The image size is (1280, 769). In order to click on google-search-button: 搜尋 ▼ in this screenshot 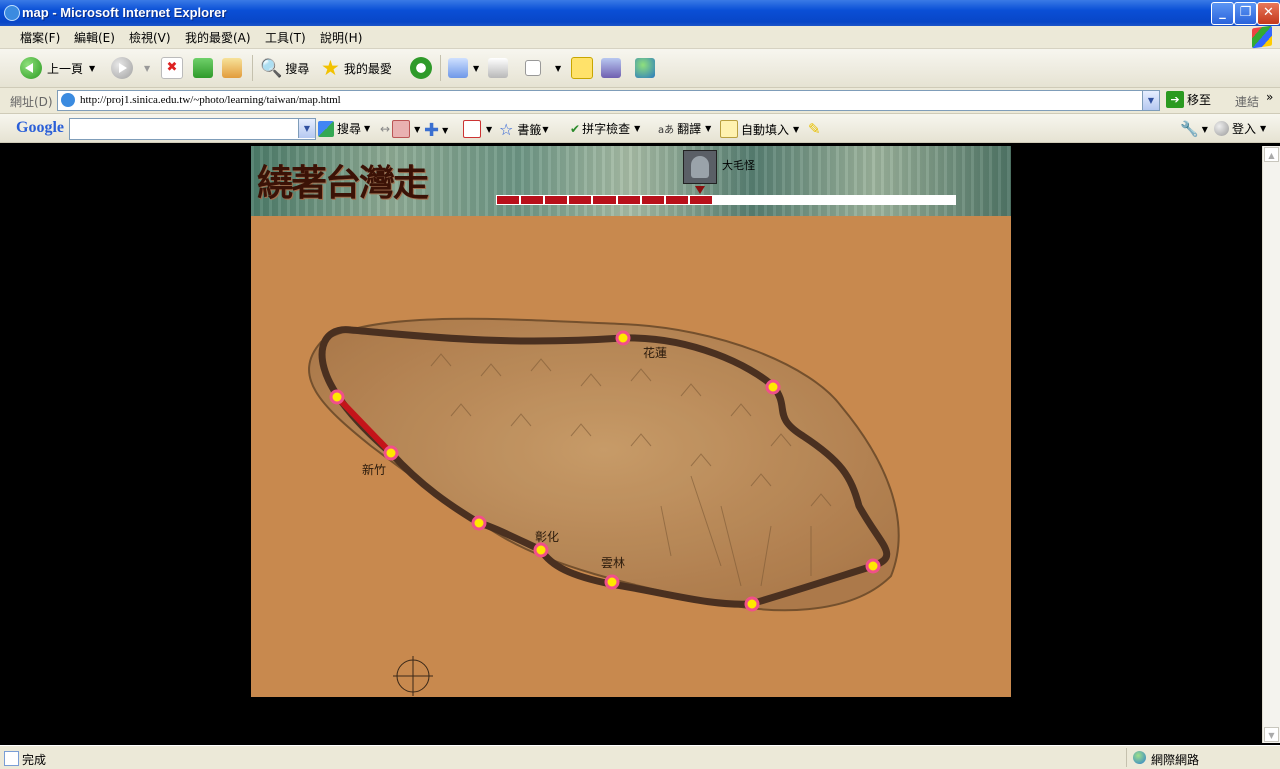, I will do `click(344, 128)`.